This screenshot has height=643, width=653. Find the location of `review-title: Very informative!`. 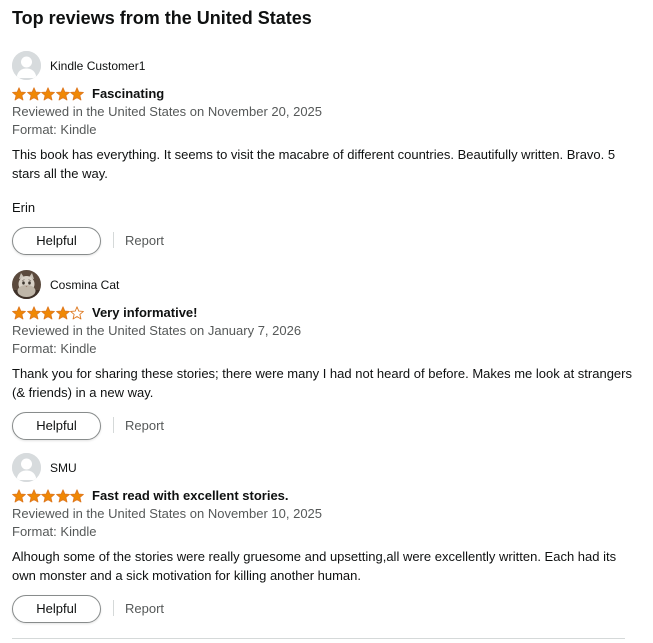

review-title: Very informative! is located at coordinates (145, 313).